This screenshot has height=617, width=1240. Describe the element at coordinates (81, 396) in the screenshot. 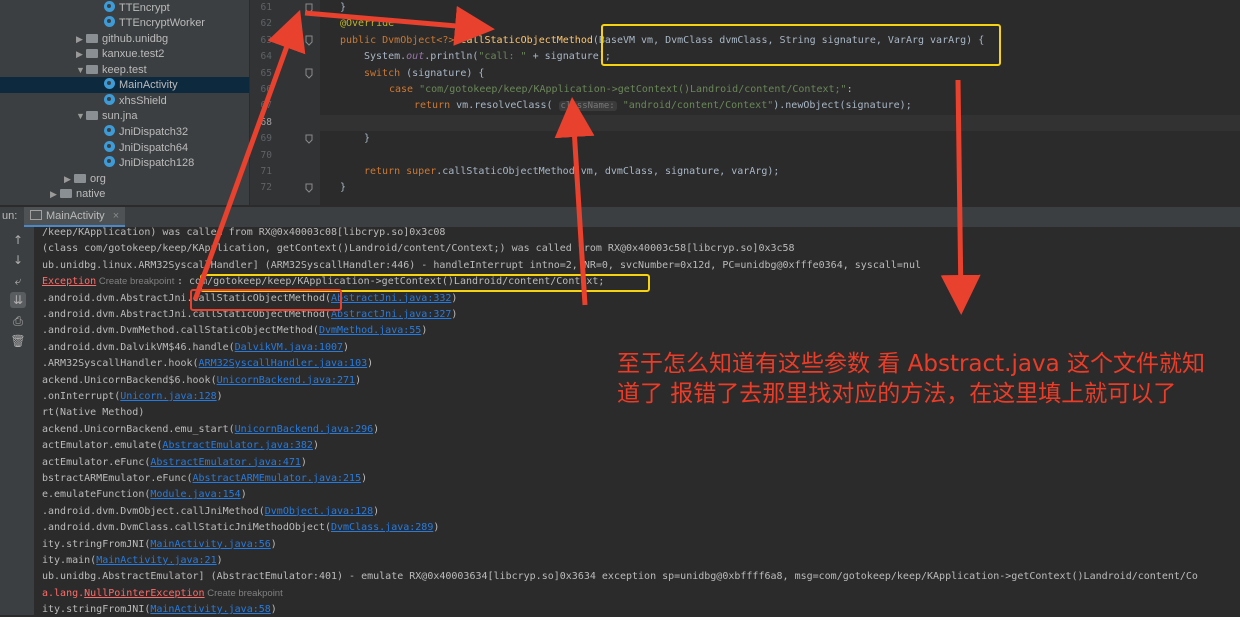

I see `log-text: .onInterrupt(` at that location.